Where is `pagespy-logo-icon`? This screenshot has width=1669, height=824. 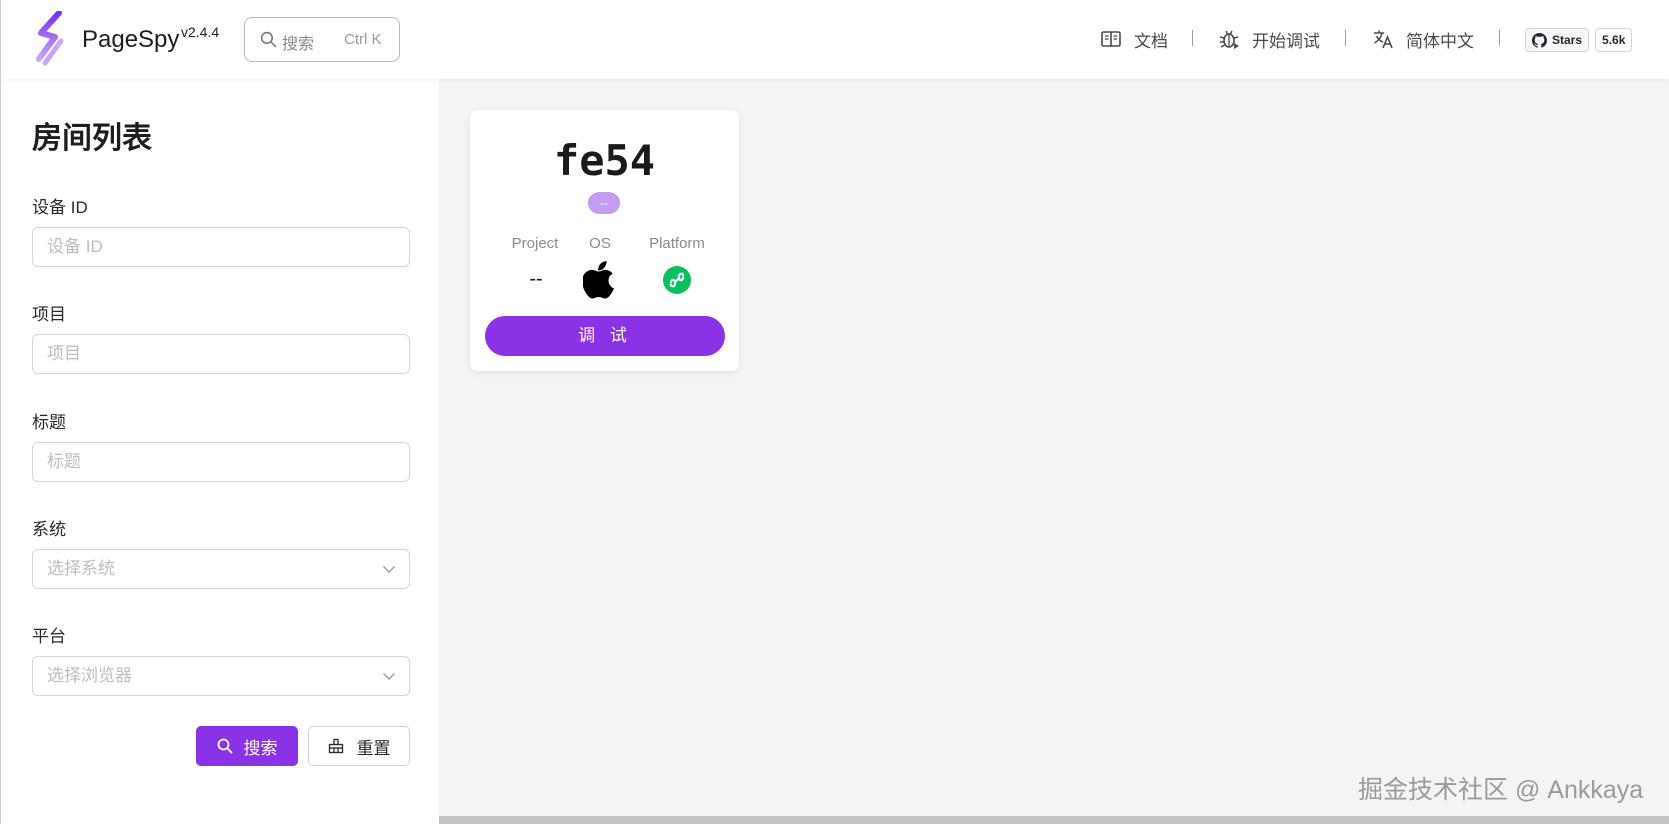 pagespy-logo-icon is located at coordinates (52, 39).